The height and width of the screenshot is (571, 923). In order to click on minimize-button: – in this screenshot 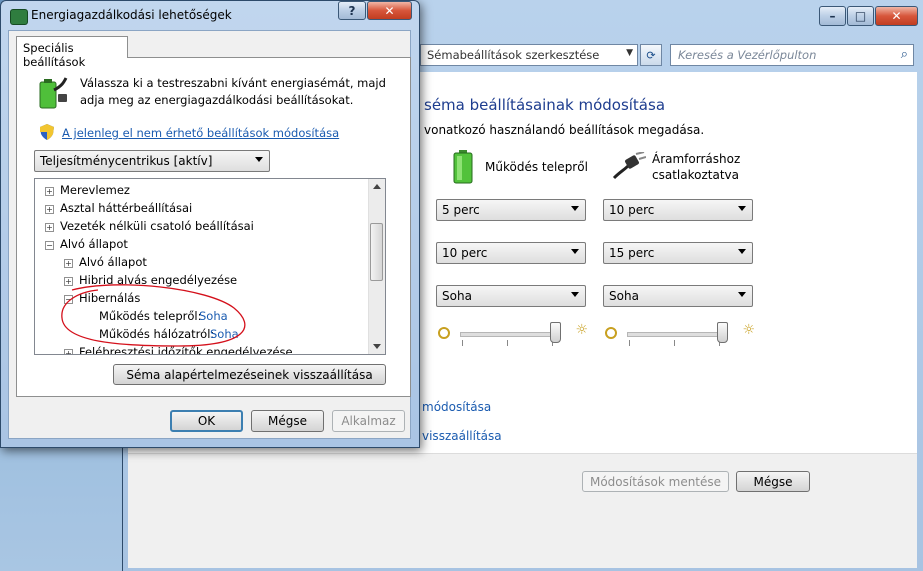, I will do `click(832, 16)`.